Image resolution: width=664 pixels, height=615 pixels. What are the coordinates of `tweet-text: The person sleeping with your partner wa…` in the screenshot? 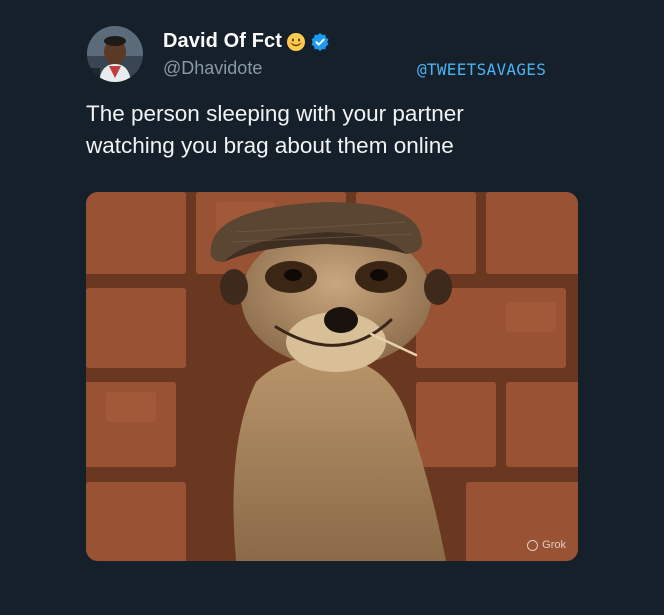 It's located at (275, 129).